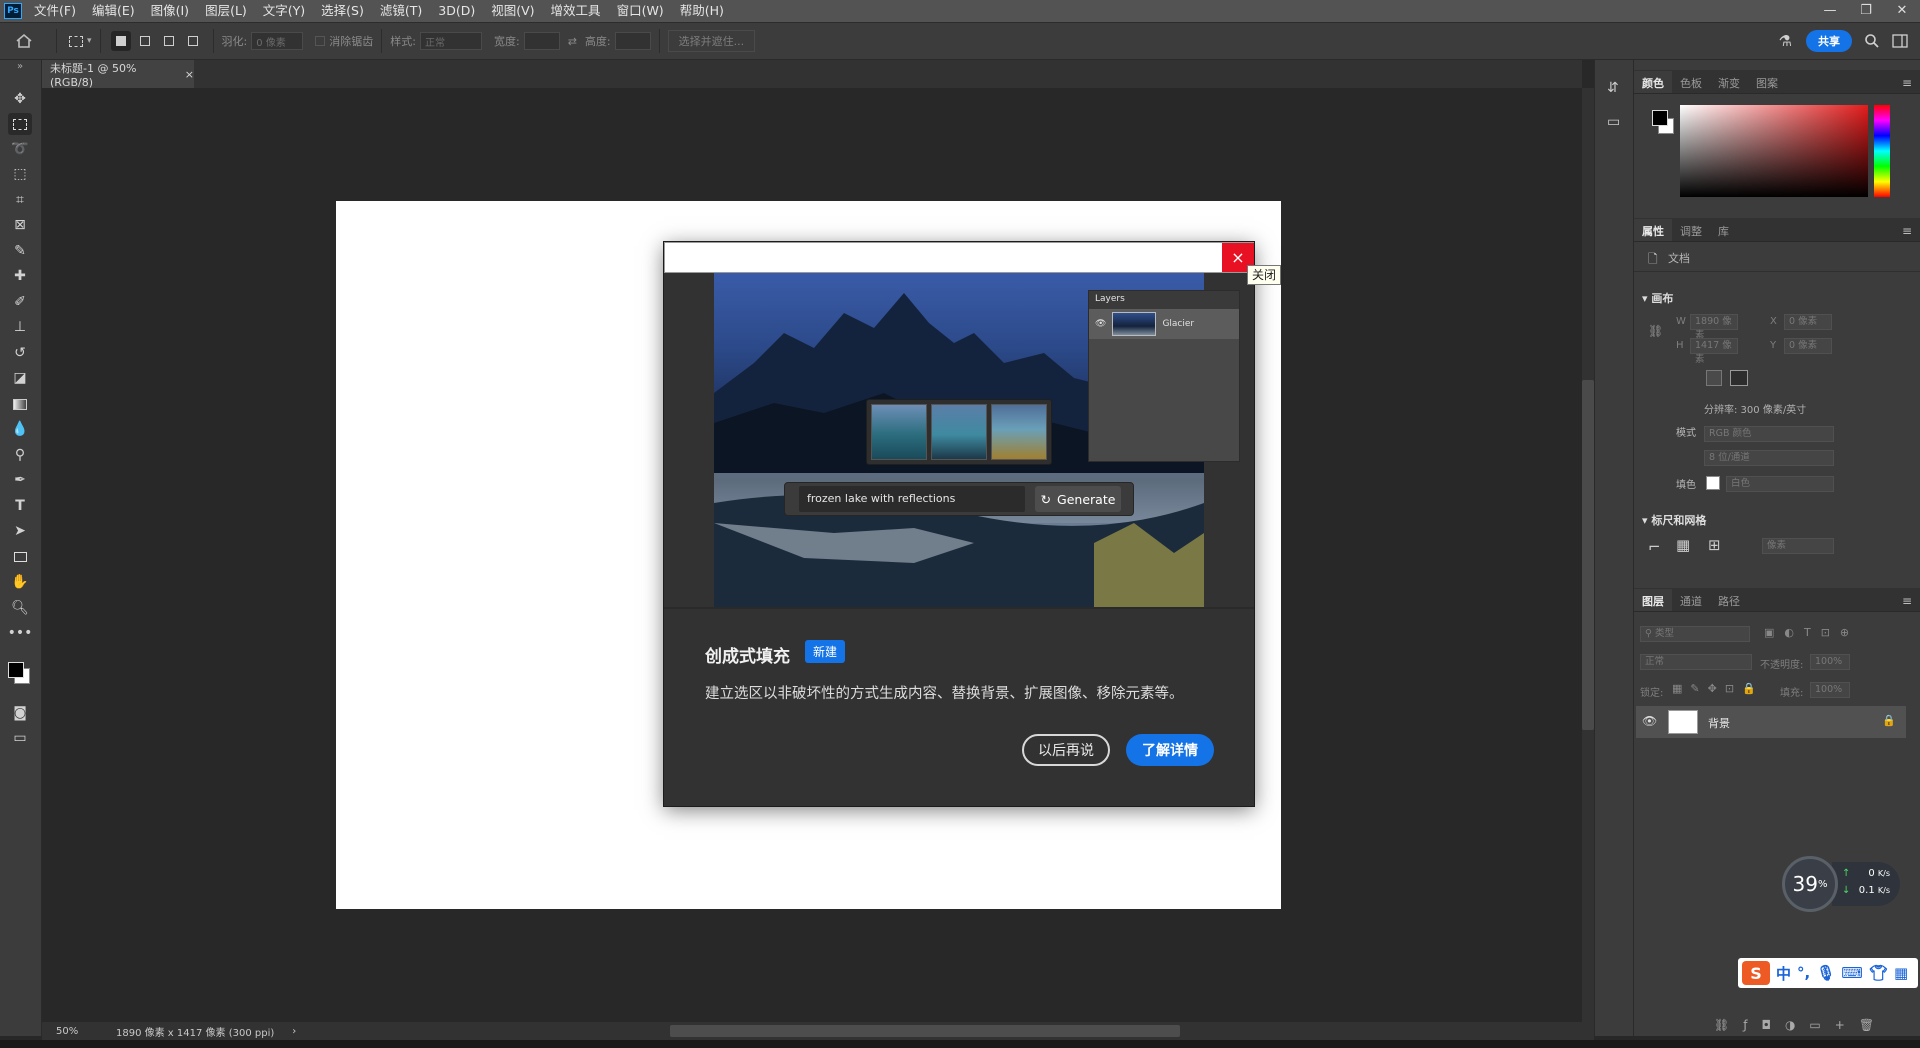  I want to click on opacity-field: 100%, so click(1830, 662).